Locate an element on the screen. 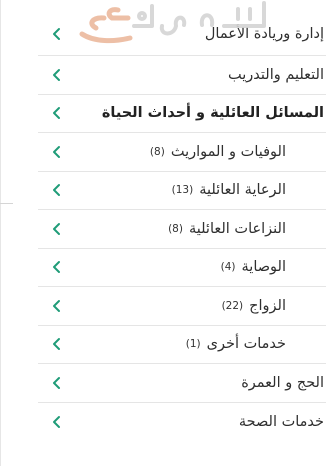 The width and height of the screenshot is (326, 466). item-count: (4) is located at coordinates (228, 267).